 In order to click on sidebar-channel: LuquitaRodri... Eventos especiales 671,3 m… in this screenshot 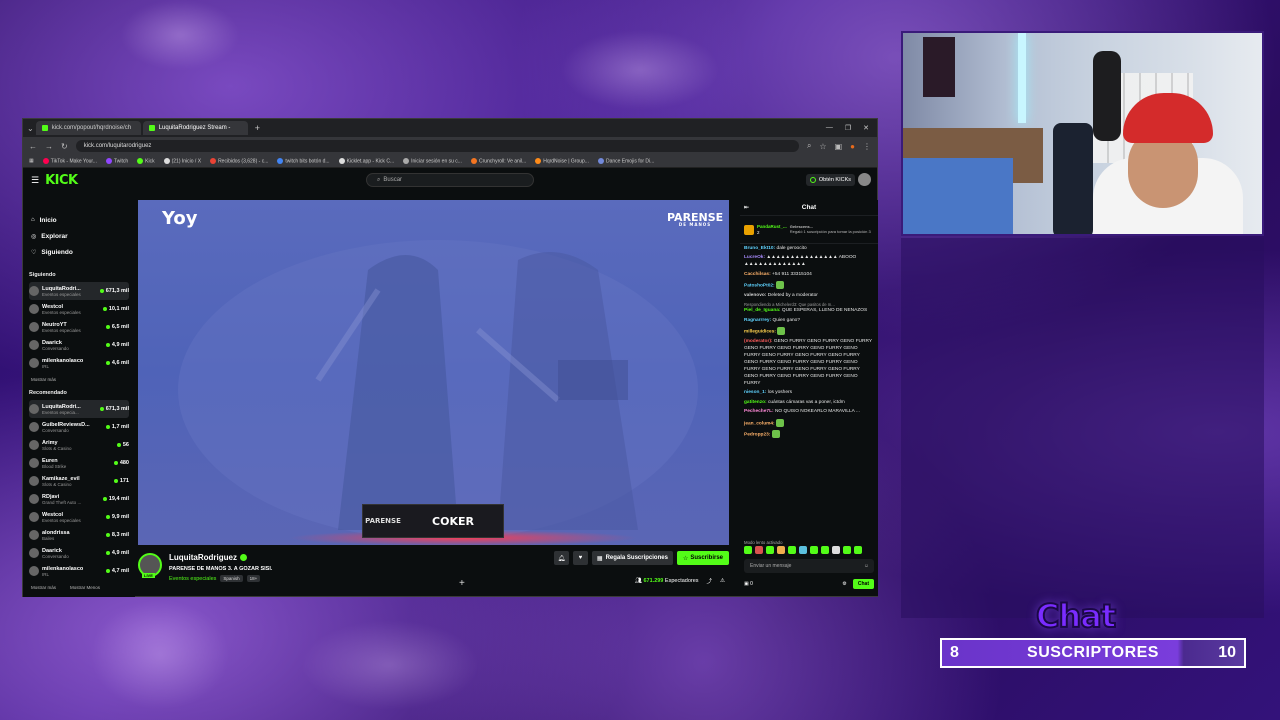, I will do `click(79, 291)`.